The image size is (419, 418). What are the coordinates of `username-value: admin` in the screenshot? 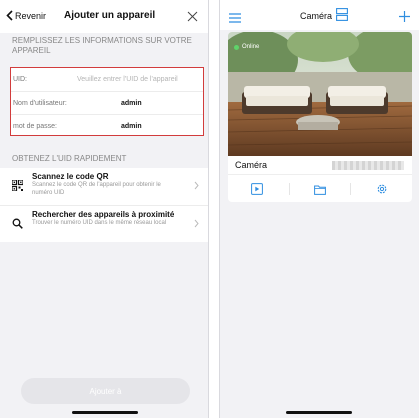 It's located at (131, 103).